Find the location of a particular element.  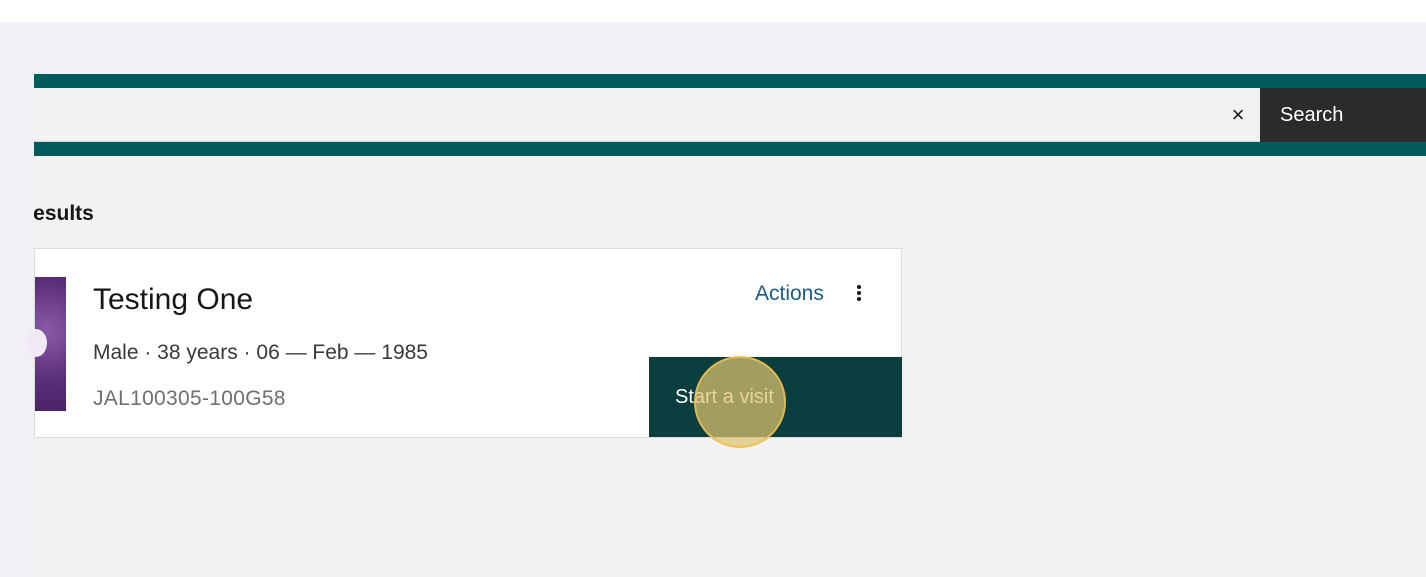

close-icon: × is located at coordinates (1238, 114).